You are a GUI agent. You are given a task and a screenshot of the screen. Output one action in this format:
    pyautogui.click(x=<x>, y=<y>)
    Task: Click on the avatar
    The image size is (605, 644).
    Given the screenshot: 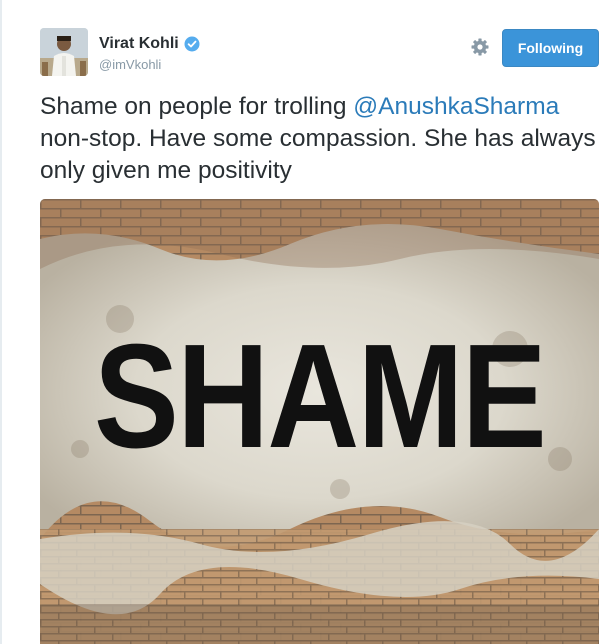 What is the action you would take?
    pyautogui.click(x=64, y=52)
    